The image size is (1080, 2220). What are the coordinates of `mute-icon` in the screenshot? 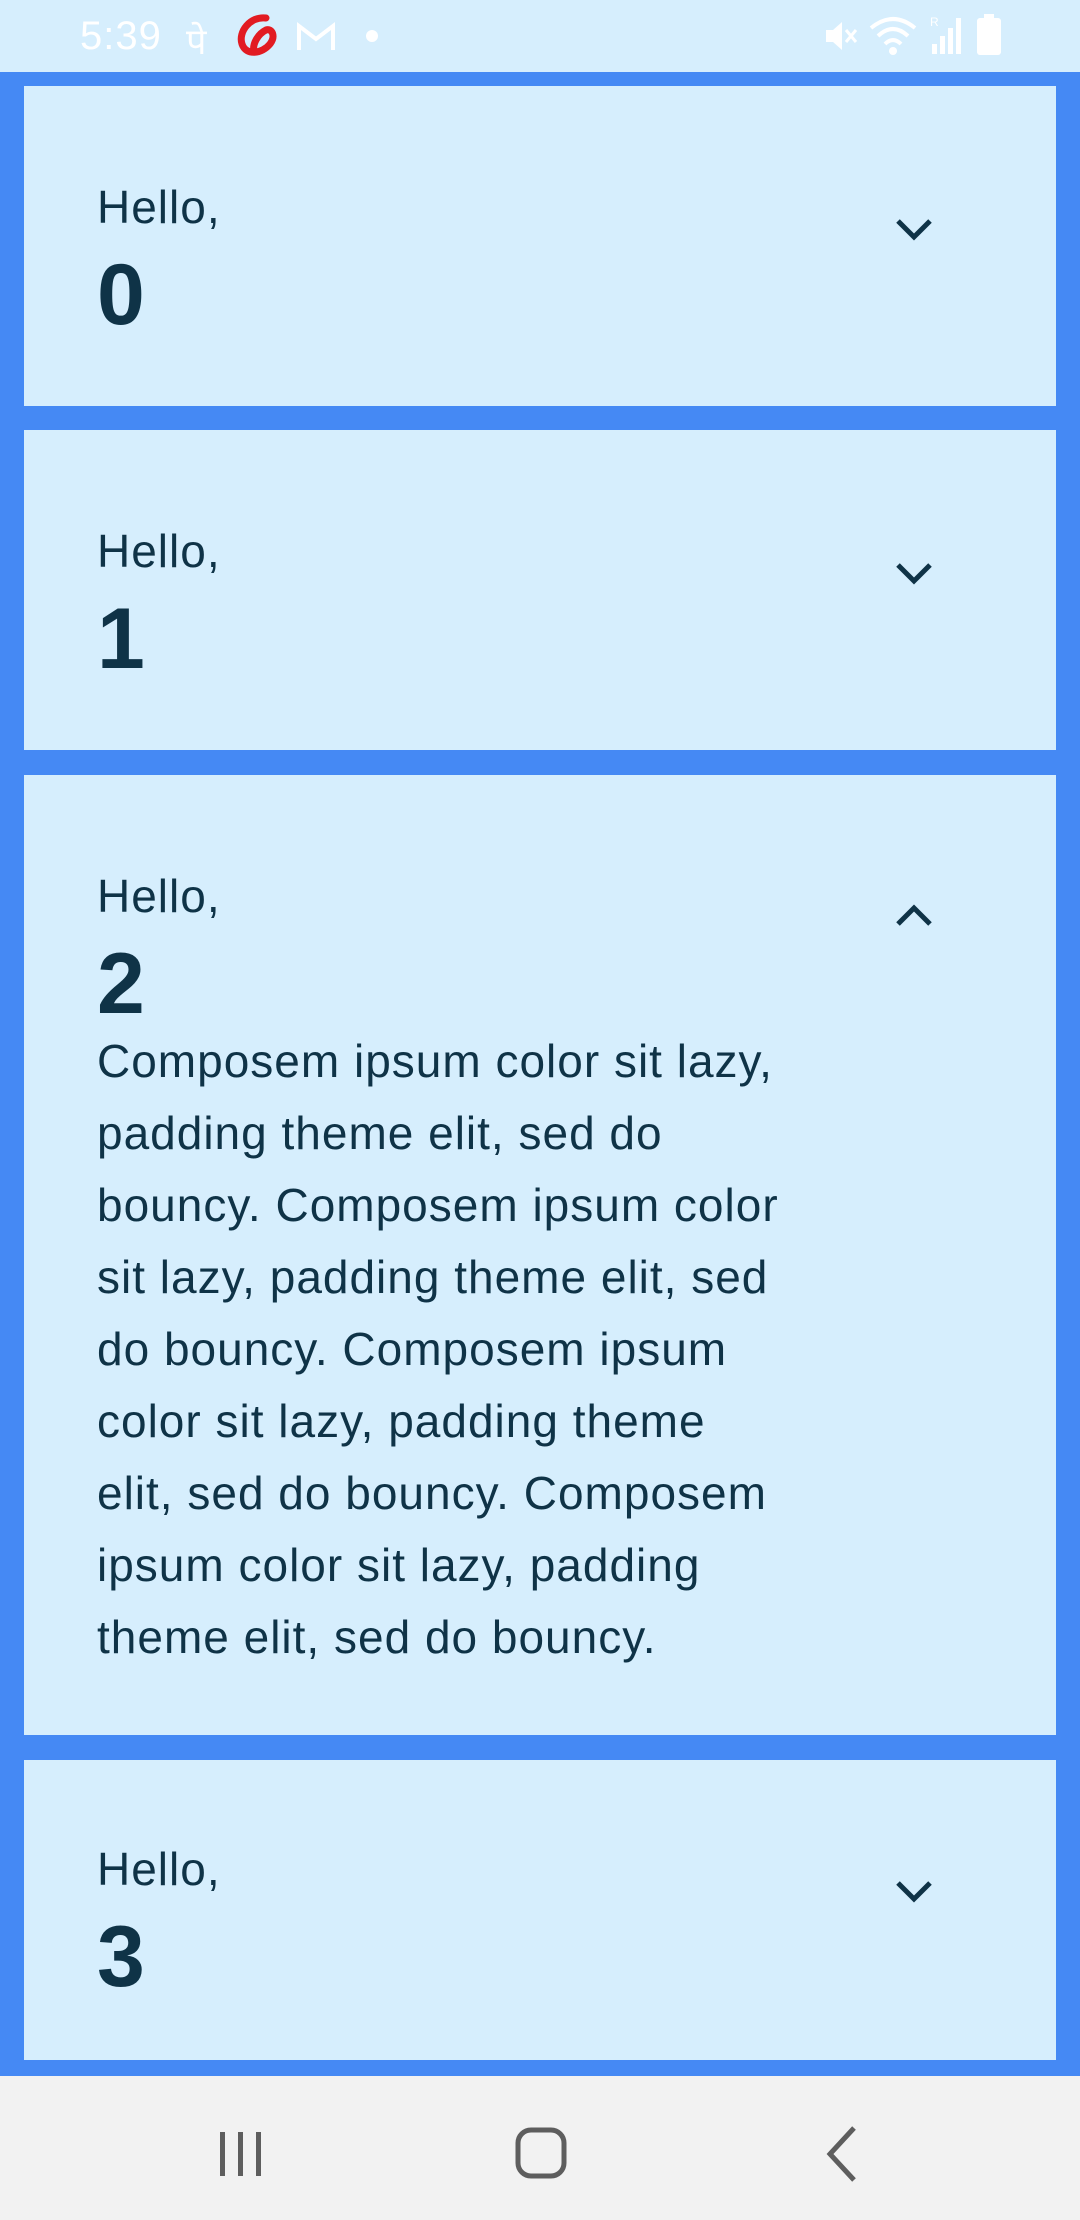 It's located at (842, 36).